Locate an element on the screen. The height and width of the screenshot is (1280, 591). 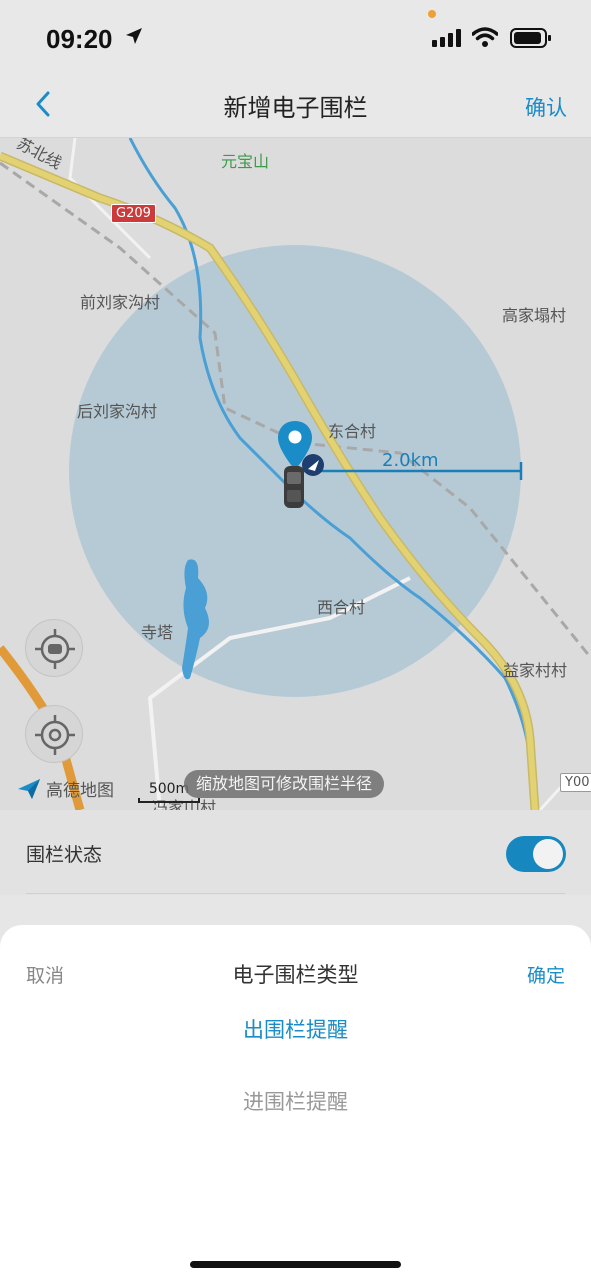
map-label-village: 东合村 is located at coordinates (352, 431).